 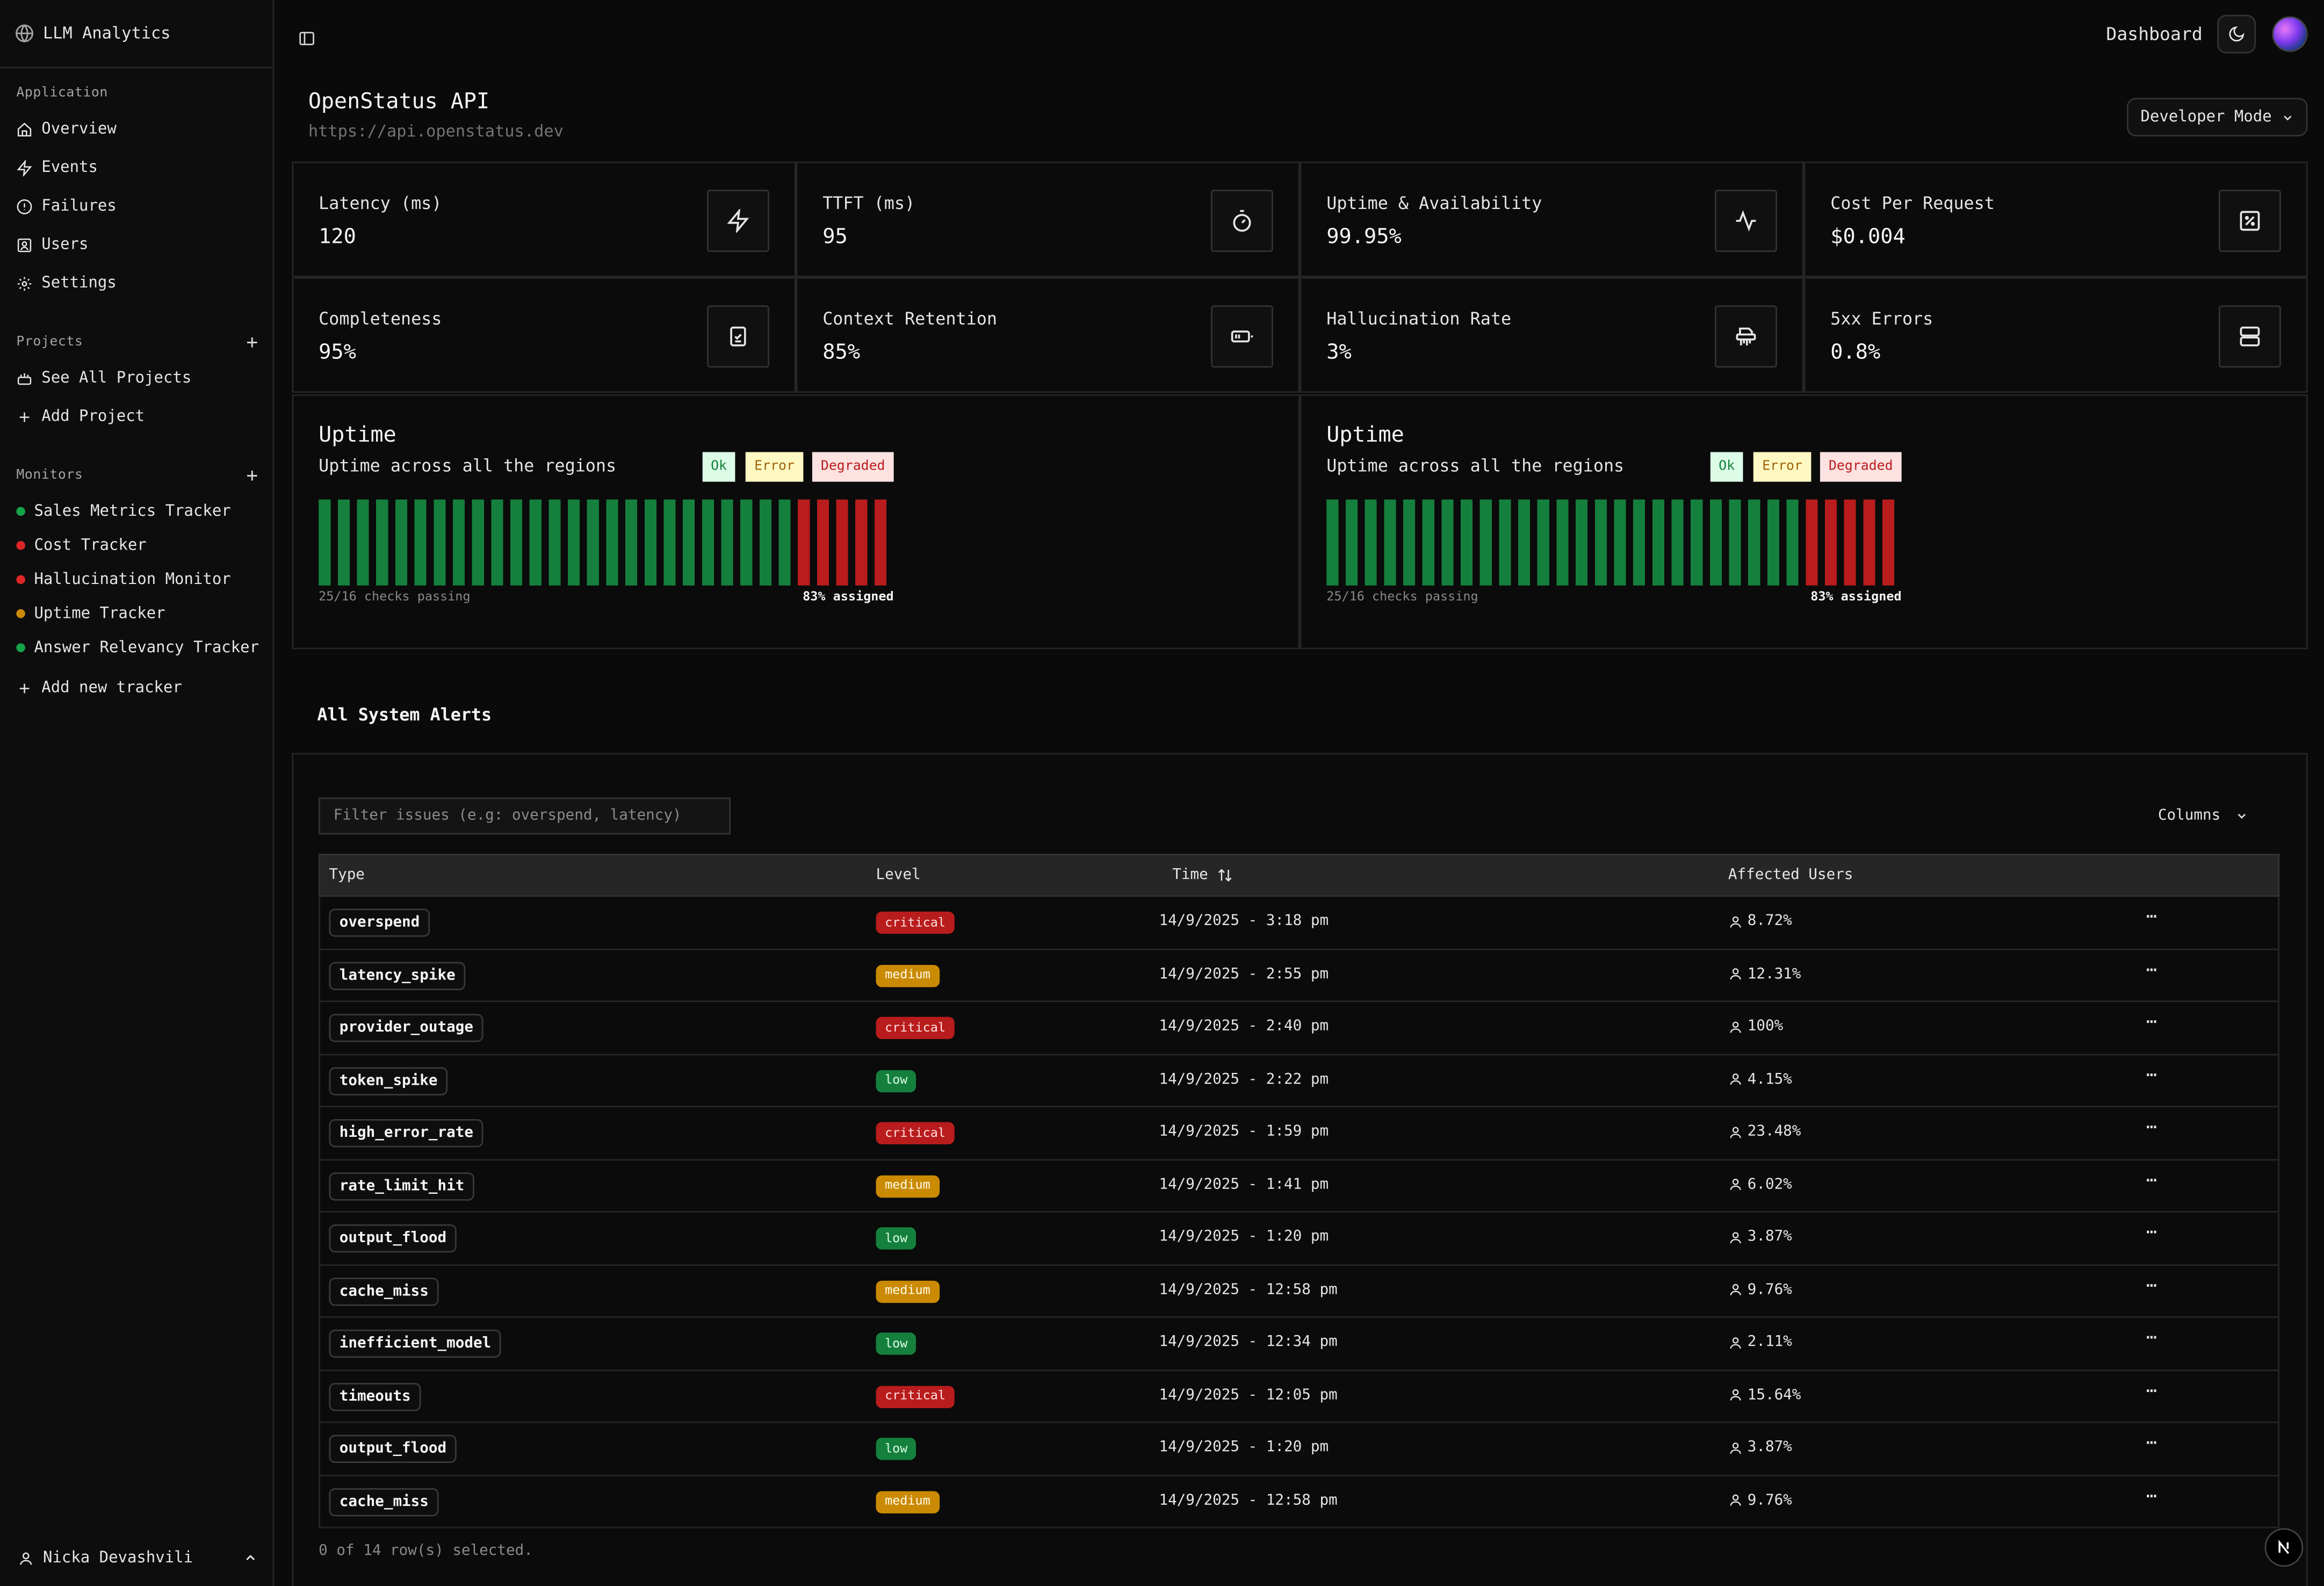 What do you see at coordinates (346, 875) in the screenshot?
I see `column-header-type: Type` at bounding box center [346, 875].